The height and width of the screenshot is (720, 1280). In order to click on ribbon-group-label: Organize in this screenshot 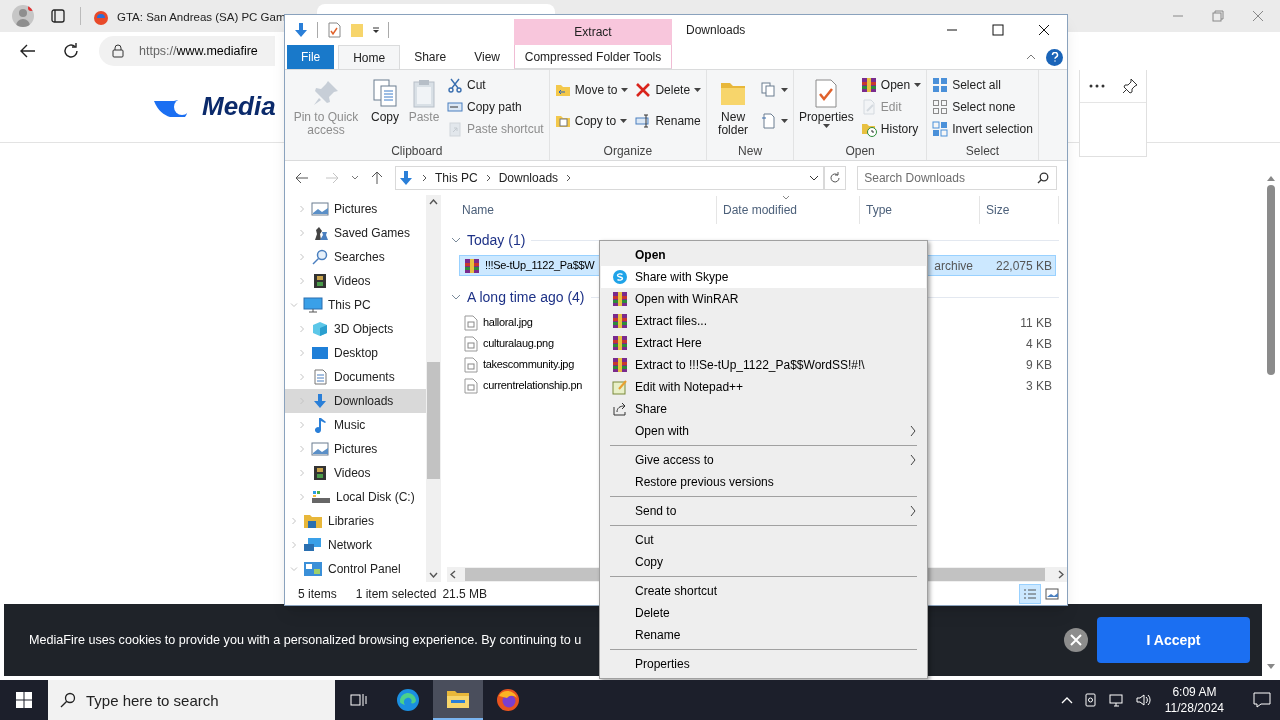, I will do `click(628, 151)`.